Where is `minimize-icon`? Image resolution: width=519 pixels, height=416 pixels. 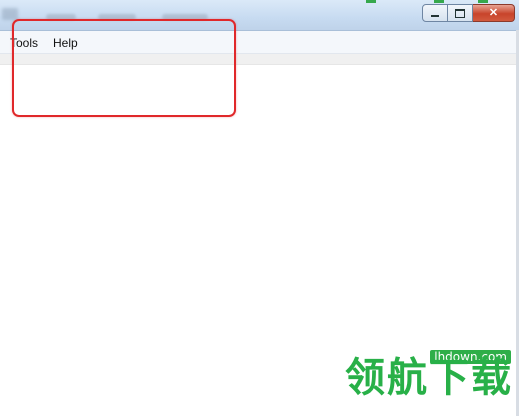
minimize-icon is located at coordinates (435, 16).